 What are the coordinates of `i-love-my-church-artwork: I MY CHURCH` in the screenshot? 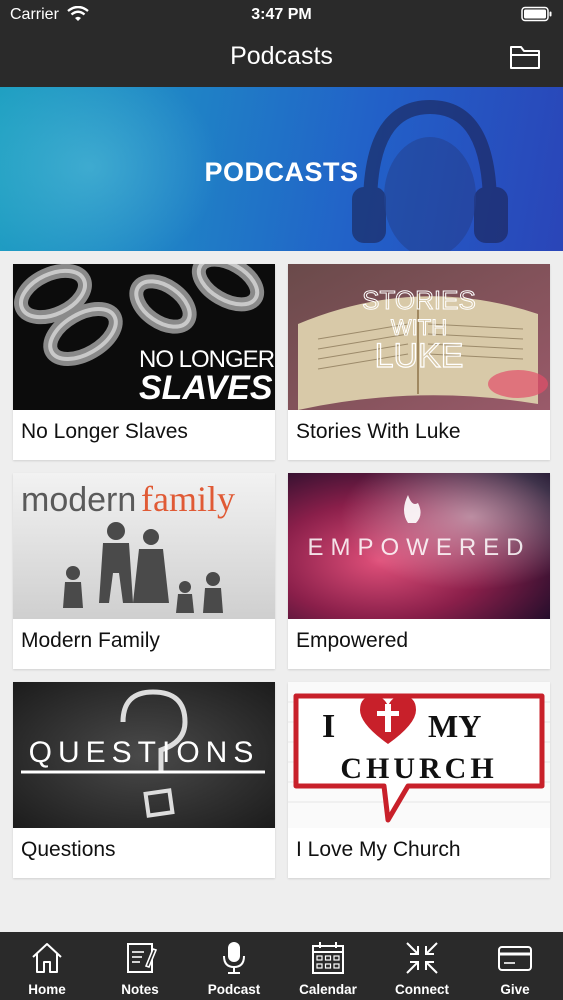 It's located at (419, 755).